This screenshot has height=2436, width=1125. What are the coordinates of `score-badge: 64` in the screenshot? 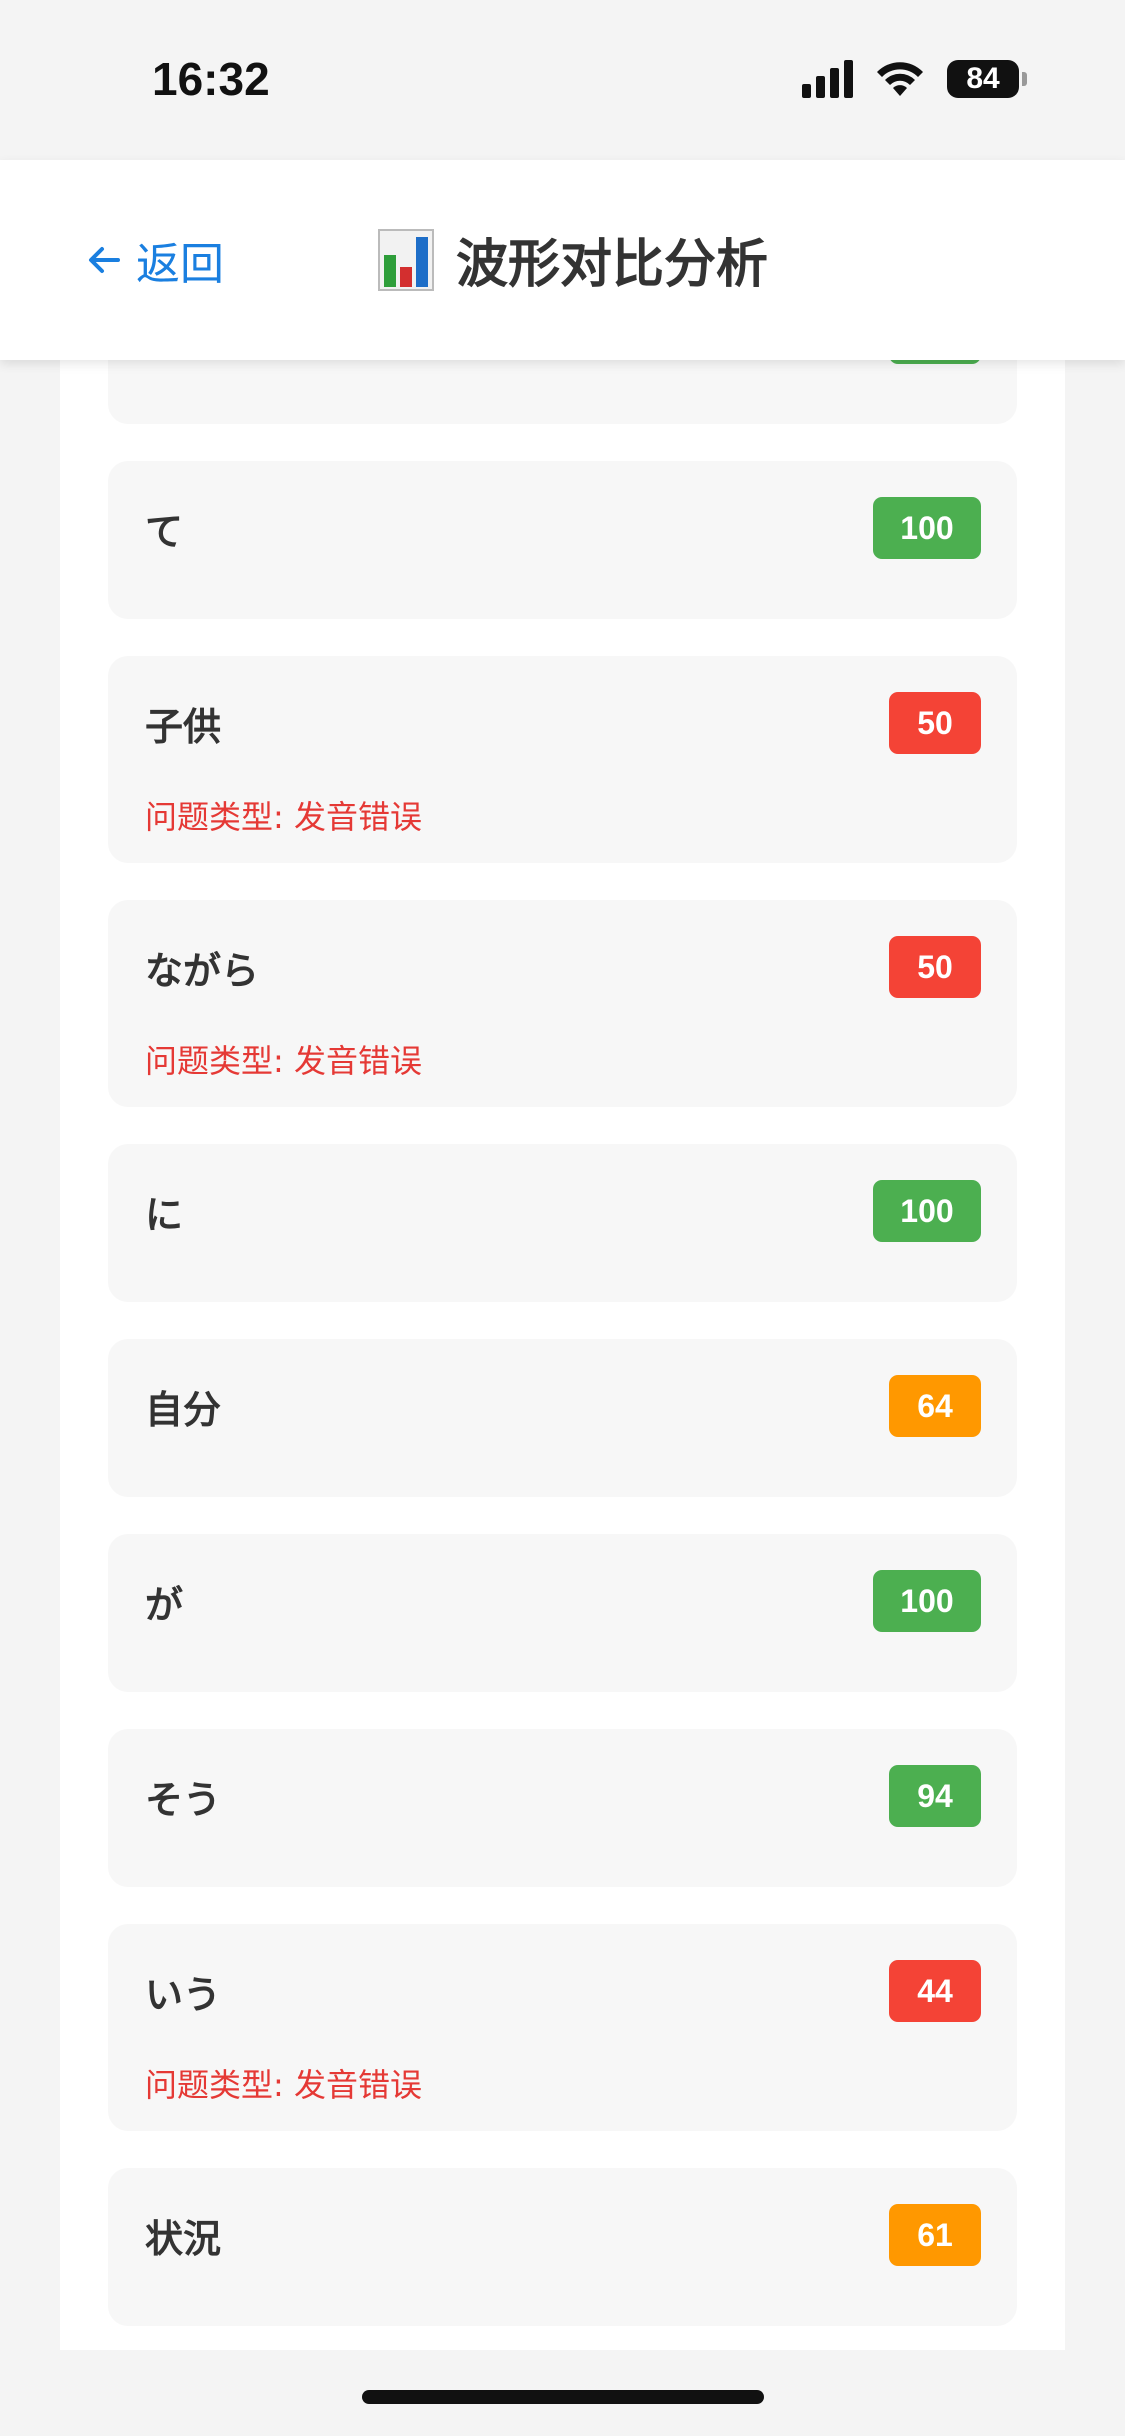 It's located at (935, 1406).